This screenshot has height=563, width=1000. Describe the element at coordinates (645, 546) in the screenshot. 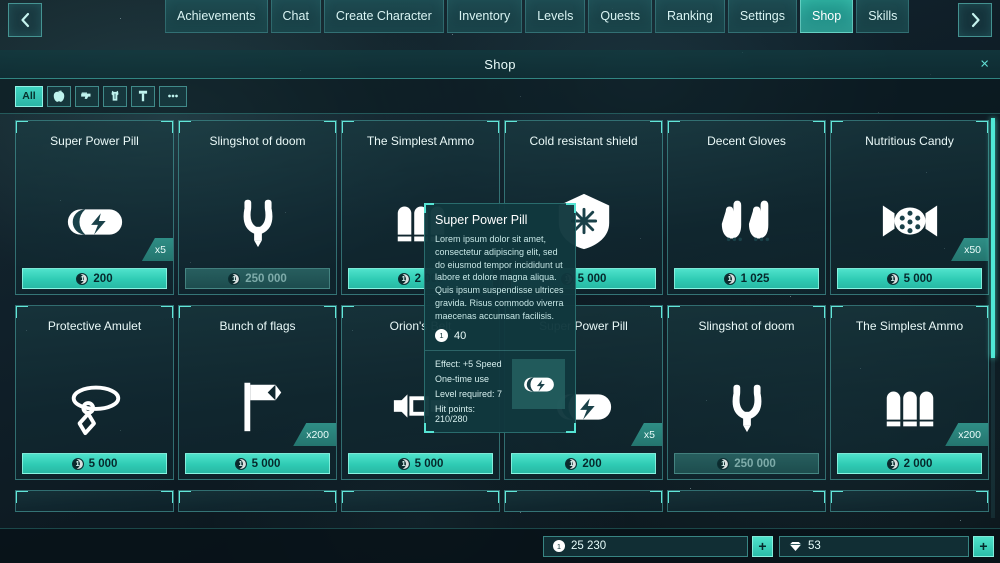

I see `coin-balance-field: 1 25 230` at that location.